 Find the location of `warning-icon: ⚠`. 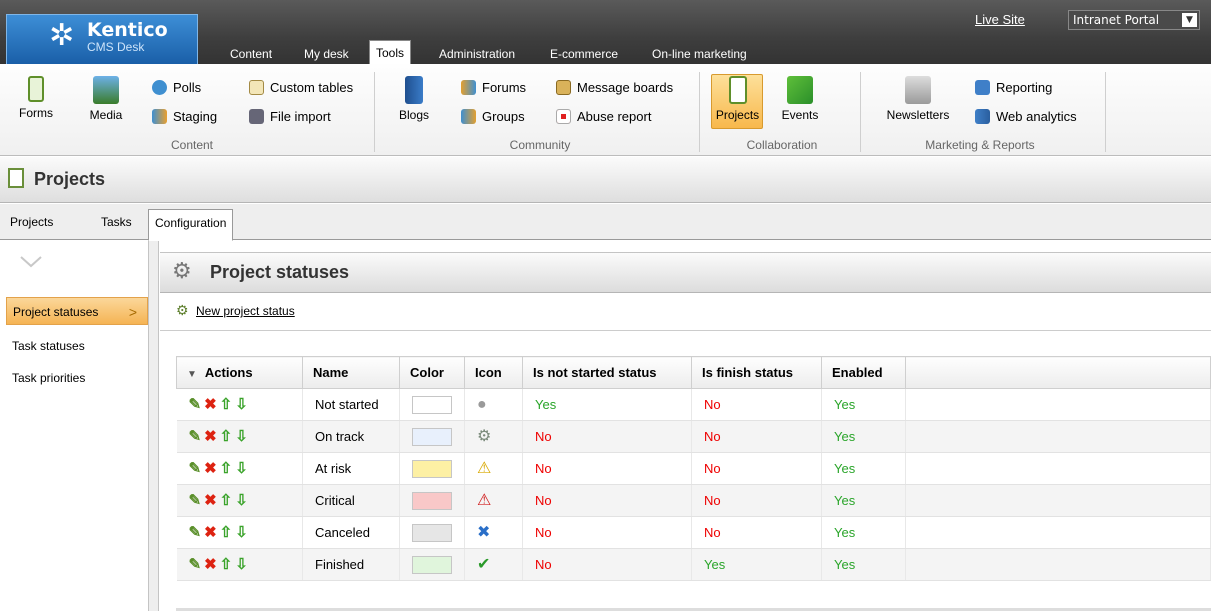

warning-icon: ⚠ is located at coordinates (484, 468).